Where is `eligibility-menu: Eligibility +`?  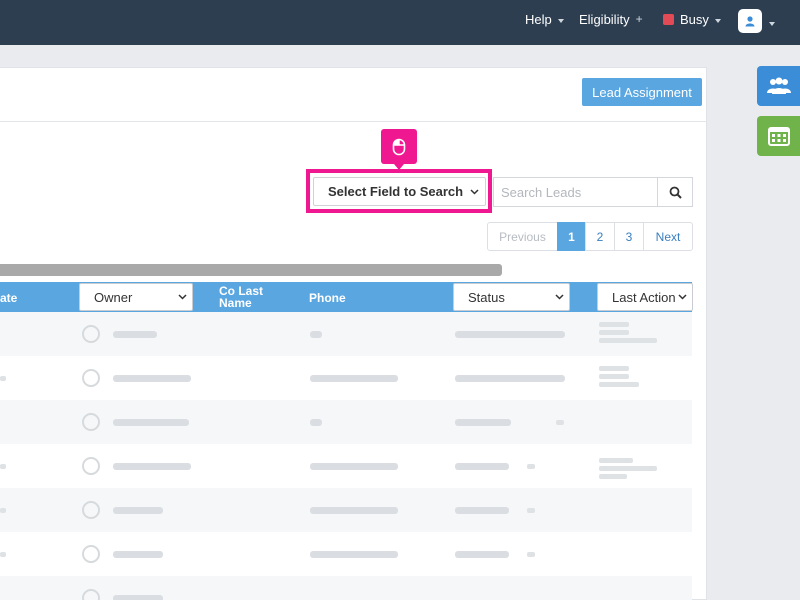 eligibility-menu: Eligibility + is located at coordinates (611, 19).